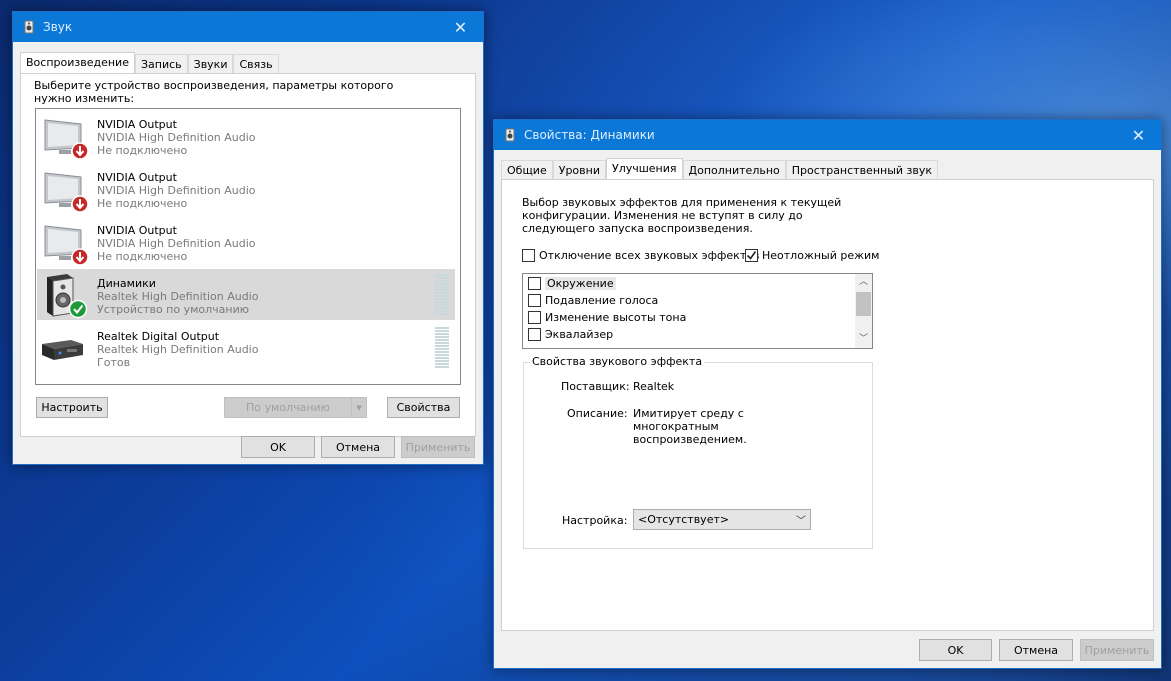 This screenshot has height=681, width=1171. Describe the element at coordinates (751, 255) in the screenshot. I see `checkbox-checked-icon` at that location.